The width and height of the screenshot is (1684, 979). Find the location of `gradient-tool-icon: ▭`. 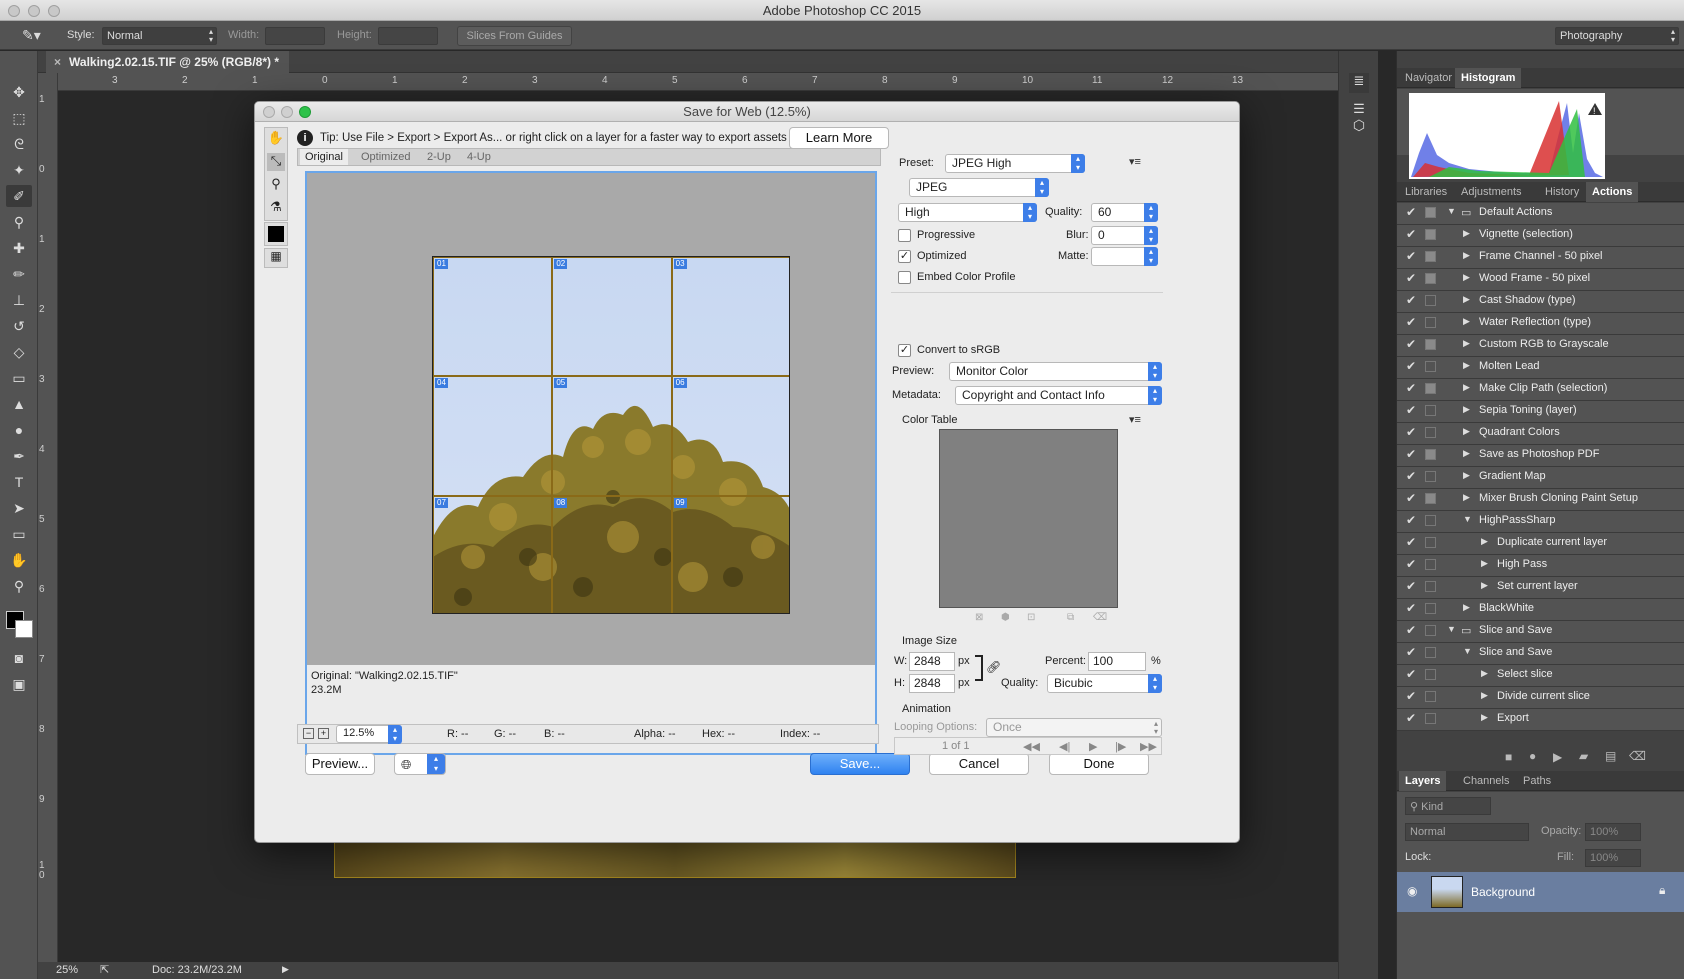

gradient-tool-icon: ▭ is located at coordinates (19, 378).